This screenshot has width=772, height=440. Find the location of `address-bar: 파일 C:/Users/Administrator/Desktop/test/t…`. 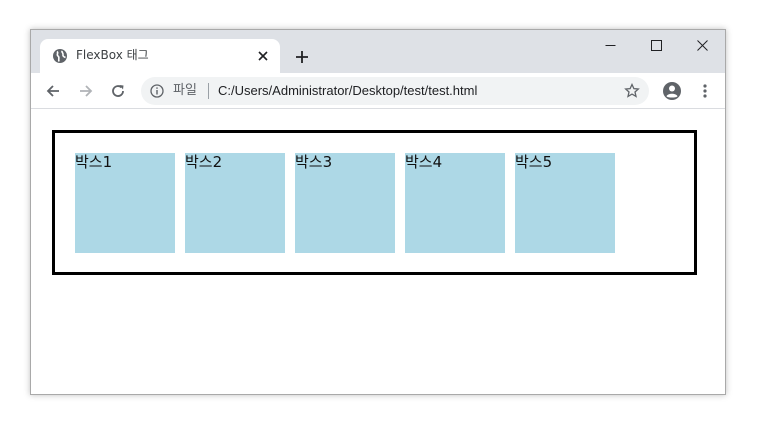

address-bar: 파일 C:/Users/Administrator/Desktop/test/t… is located at coordinates (395, 91).